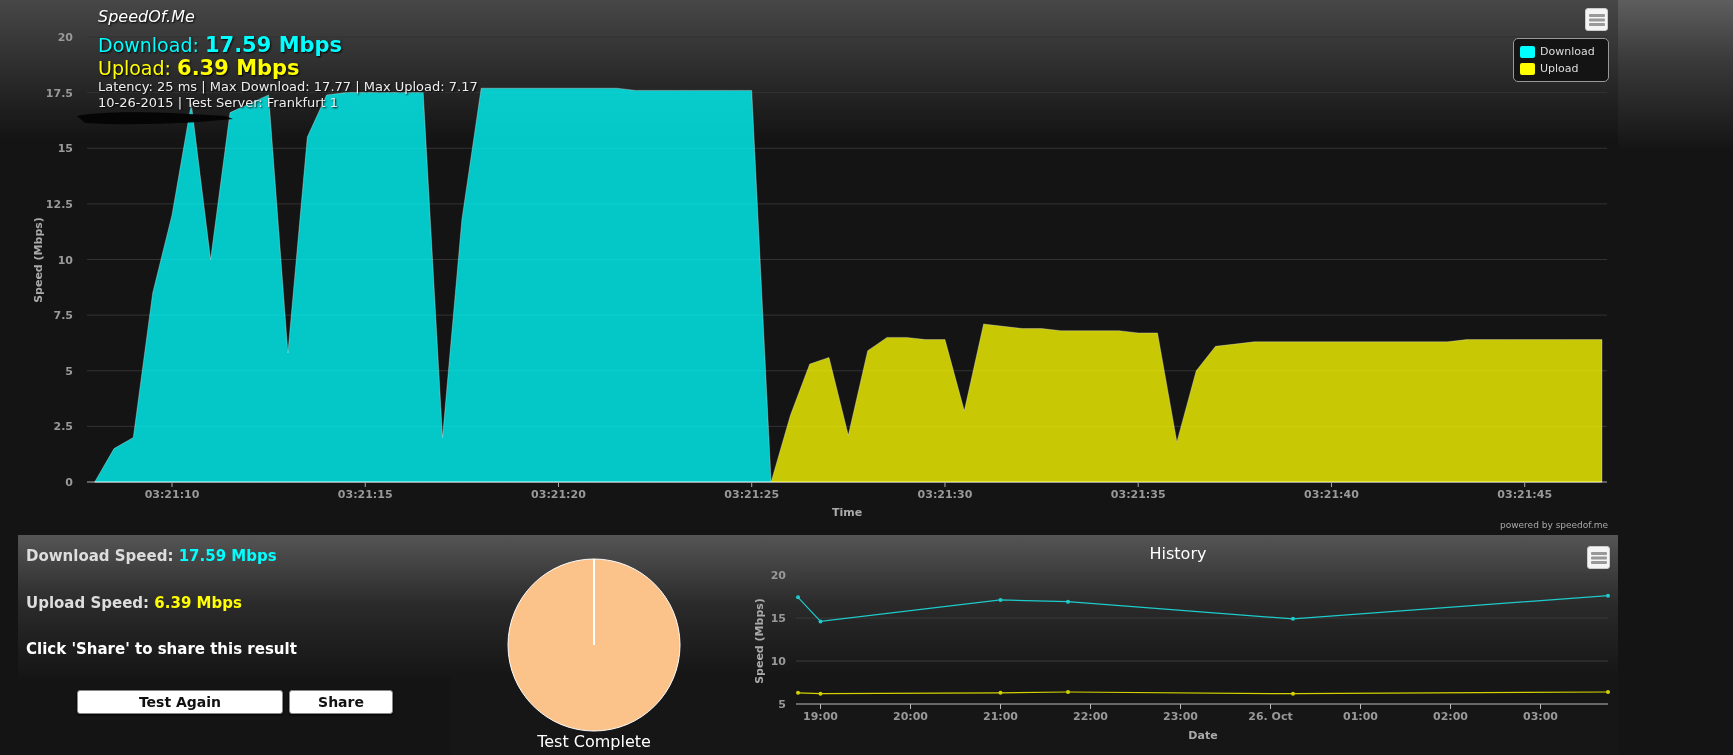 This screenshot has height=755, width=1733. What do you see at coordinates (288, 87) in the screenshot?
I see `test-details: Latency: 25 ms | Max Download: 17.77 | Max Upload: 7.17` at bounding box center [288, 87].